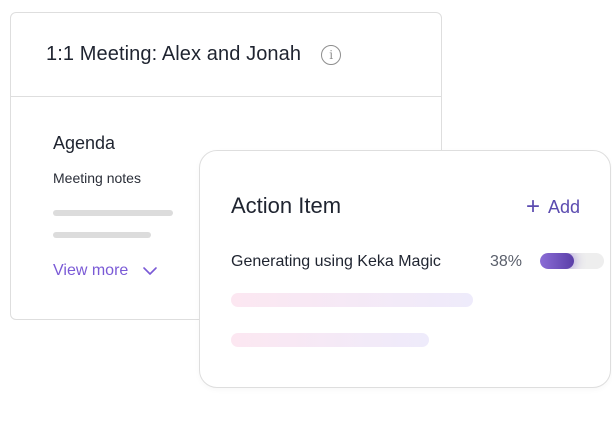 This screenshot has width=612, height=442. What do you see at coordinates (286, 205) in the screenshot?
I see `action-item-title: Action Item` at bounding box center [286, 205].